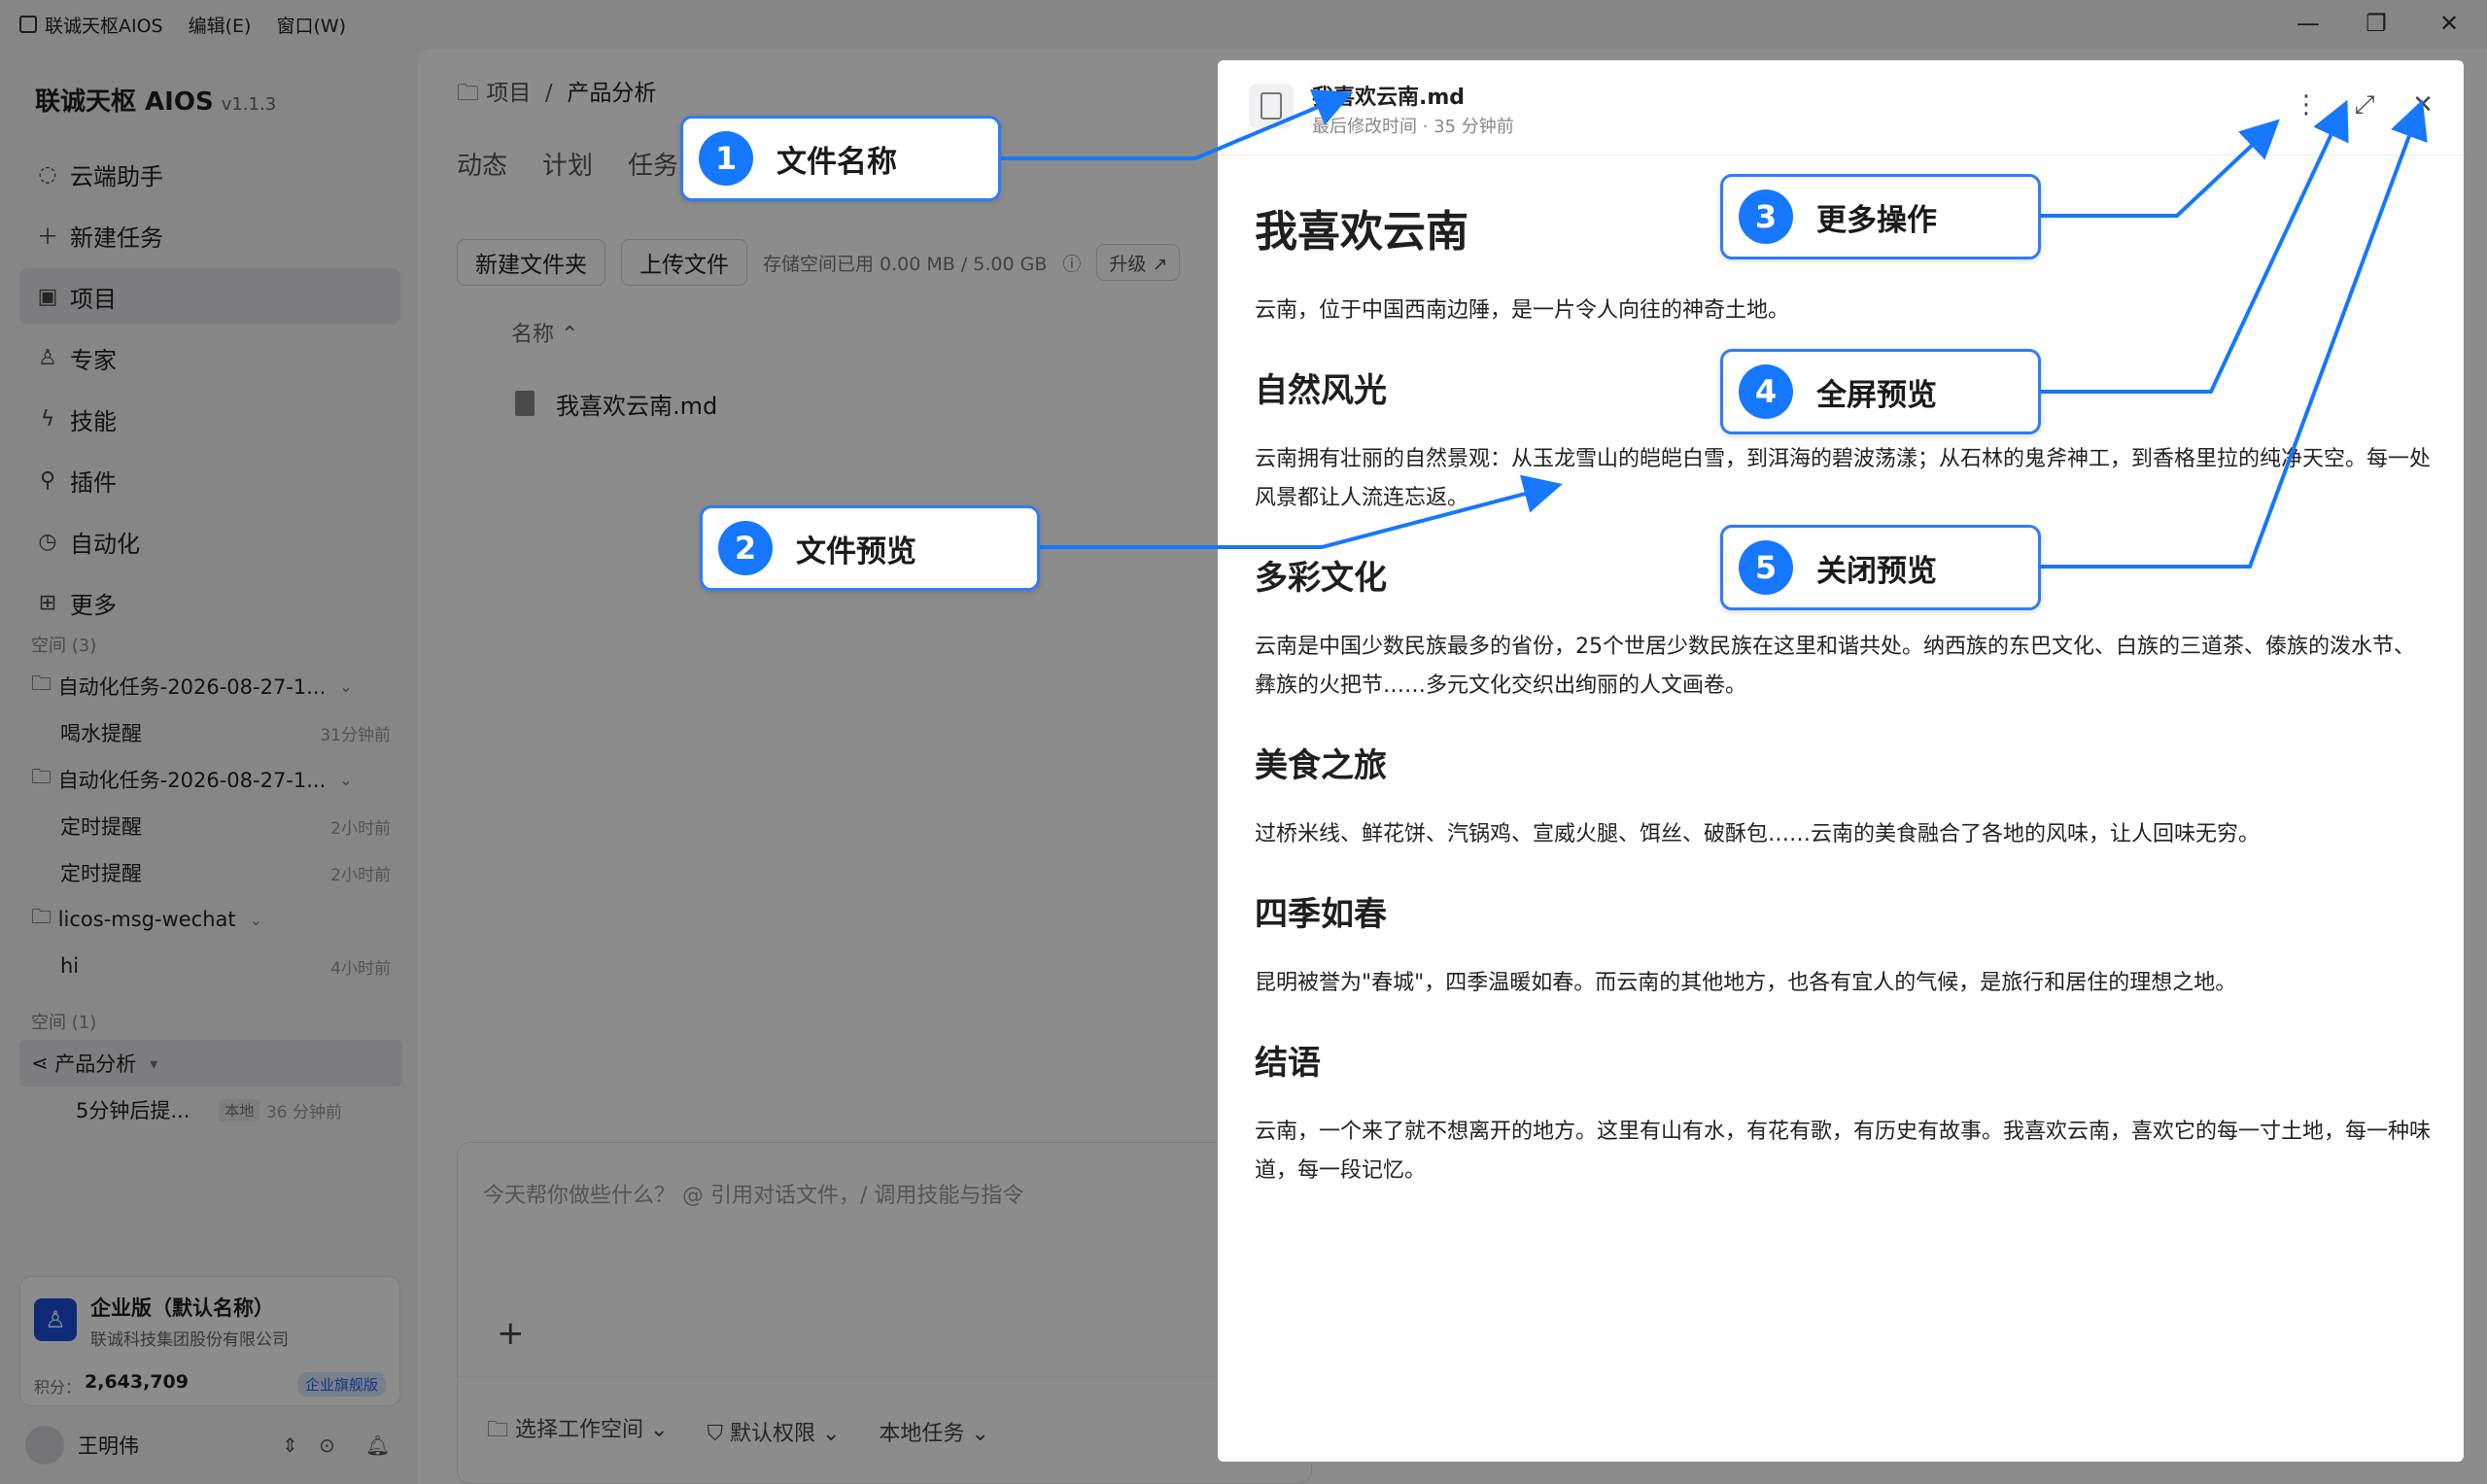 The height and width of the screenshot is (1484, 2487). Describe the element at coordinates (1766, 217) in the screenshot. I see `callout-number: 3` at that location.